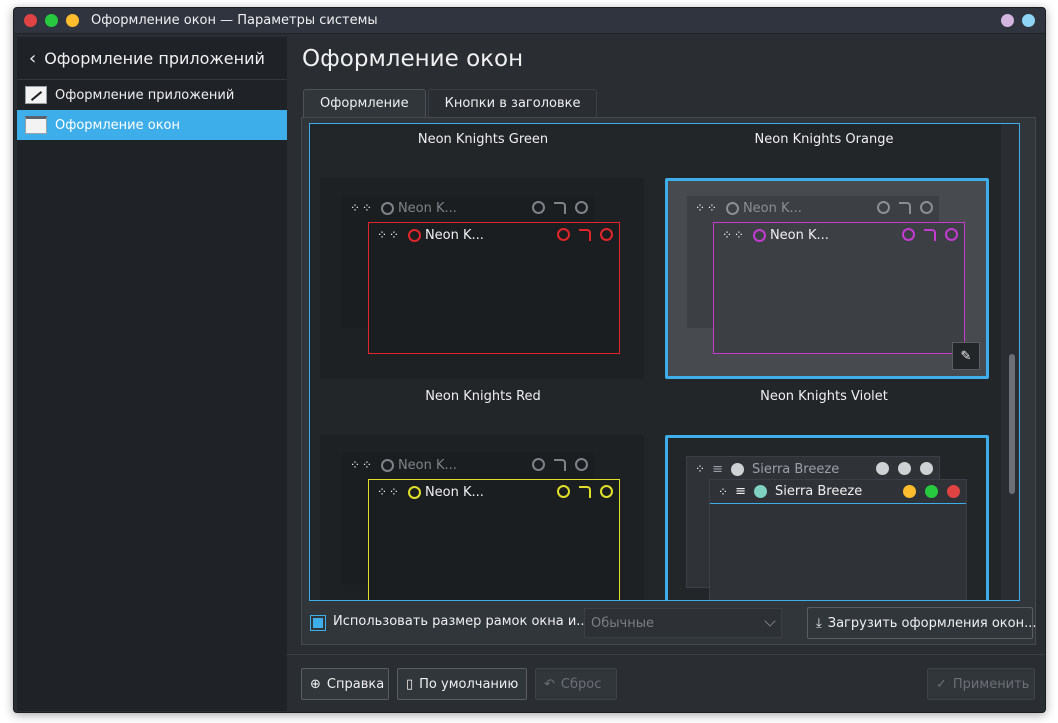  Describe the element at coordinates (315, 684) in the screenshot. I see `lifebuoy-icon: ⊕` at that location.